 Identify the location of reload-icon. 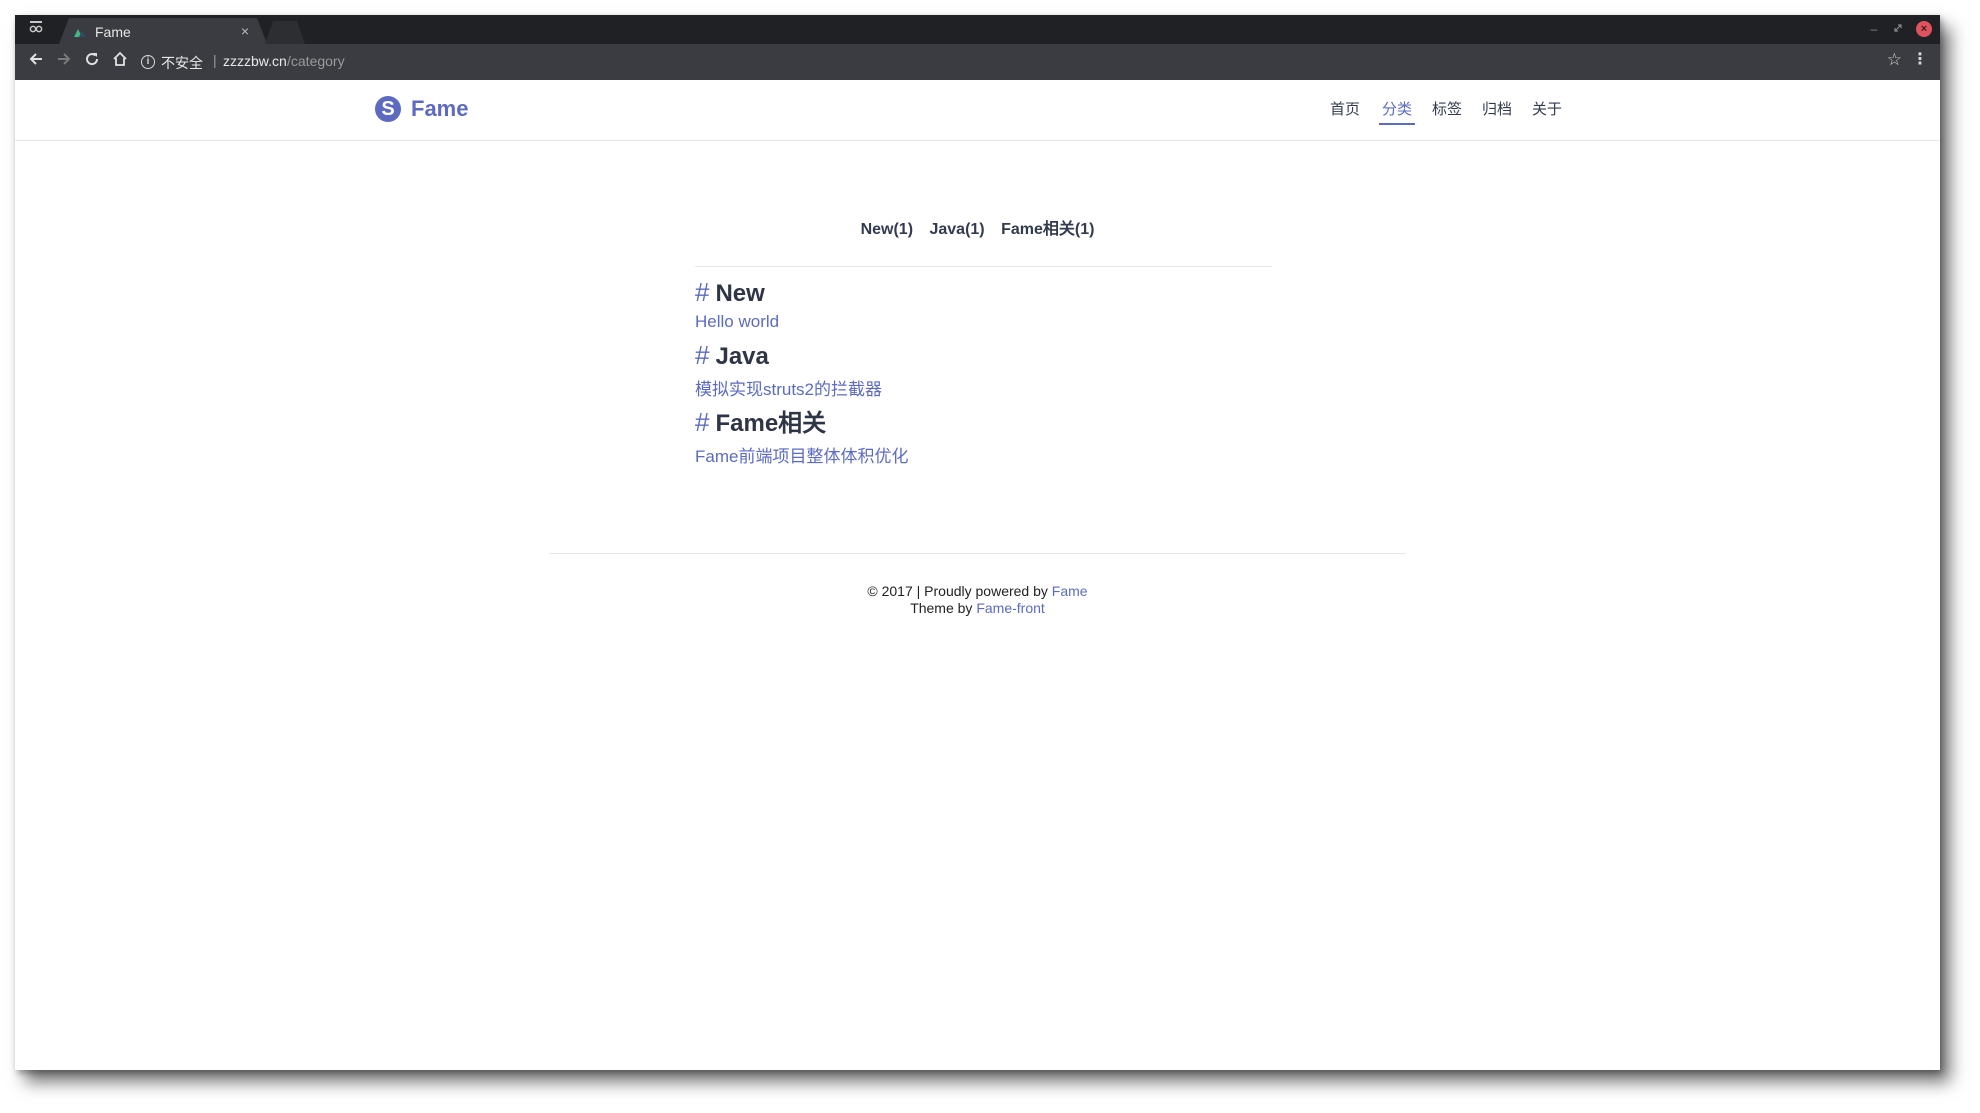
(92, 62).